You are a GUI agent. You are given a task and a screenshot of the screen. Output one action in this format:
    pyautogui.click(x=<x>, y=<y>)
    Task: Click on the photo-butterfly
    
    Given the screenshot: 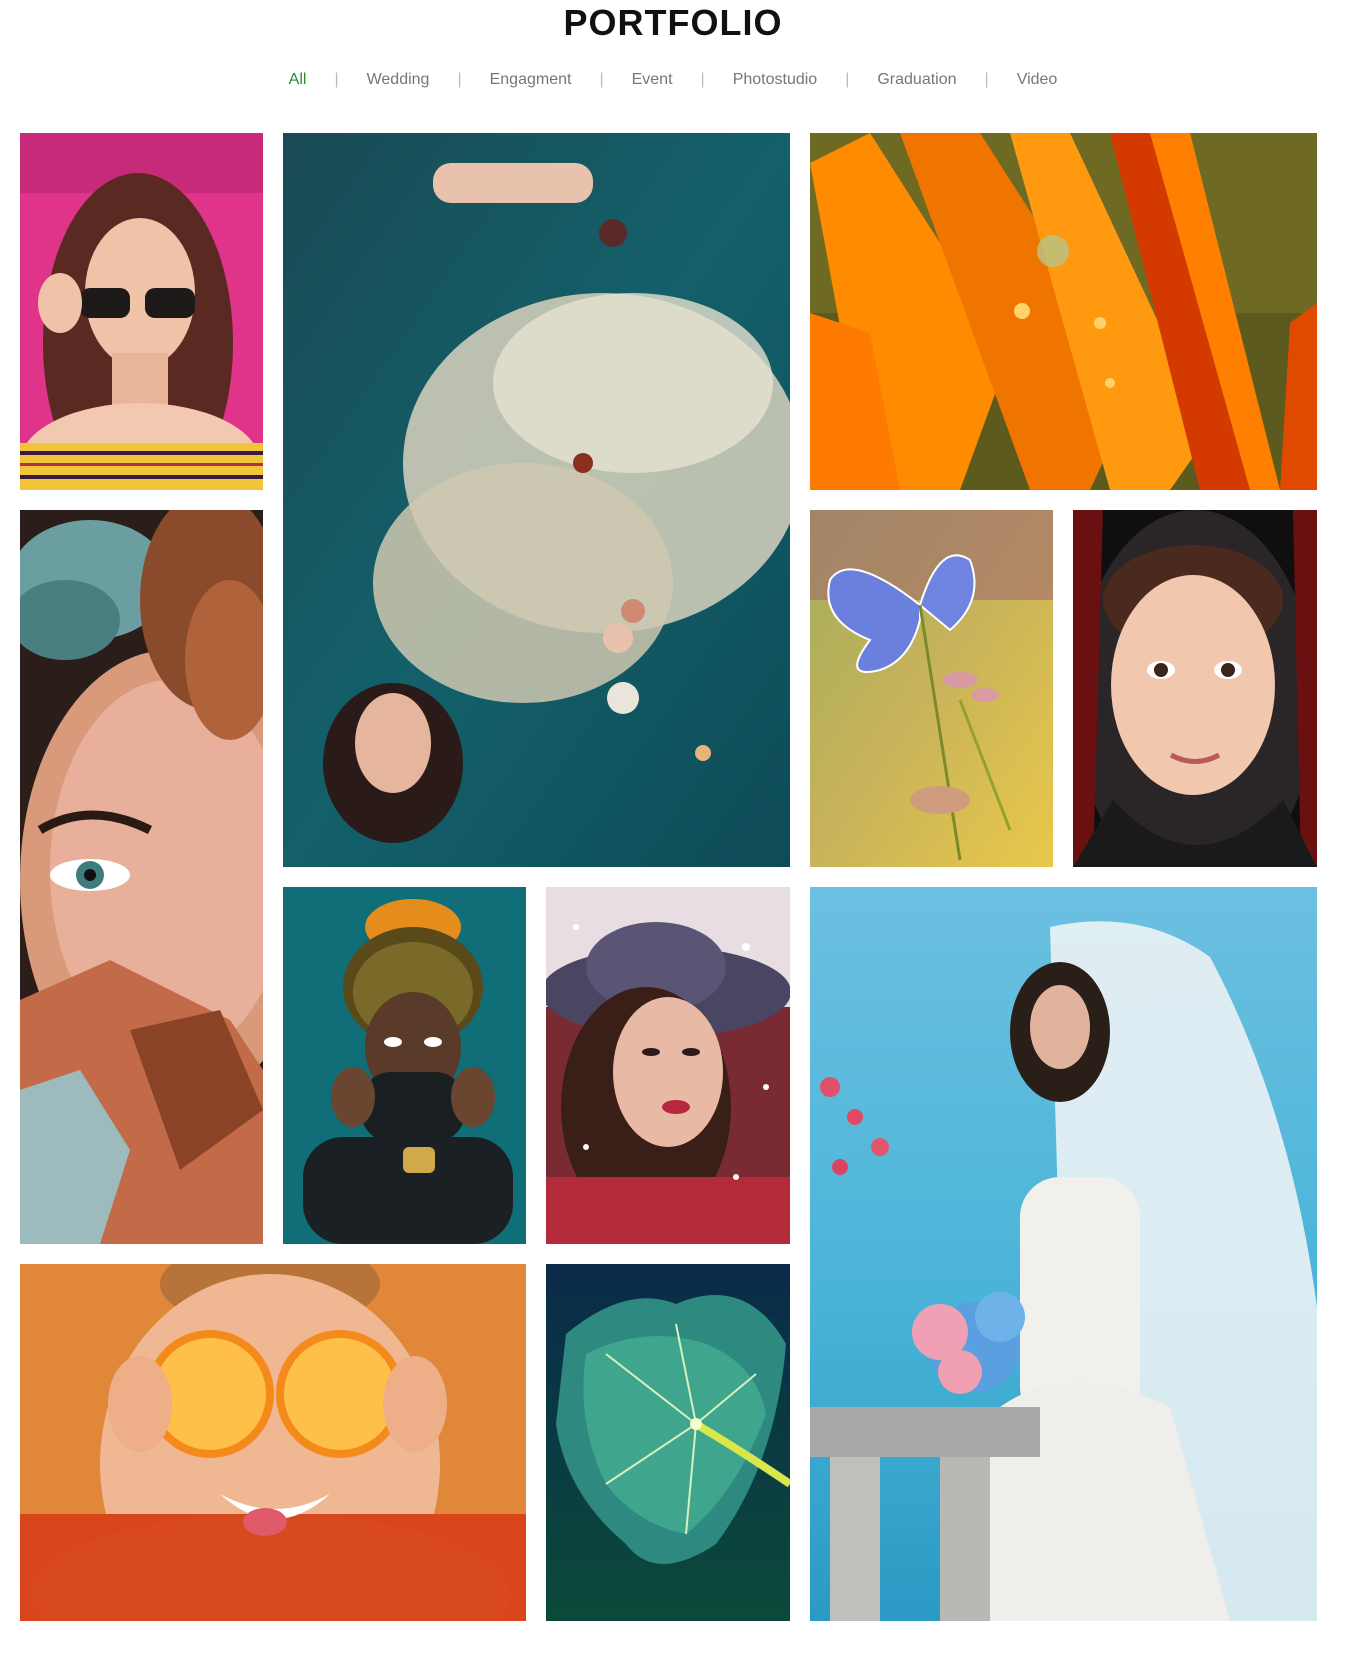 What is the action you would take?
    pyautogui.click(x=931, y=688)
    